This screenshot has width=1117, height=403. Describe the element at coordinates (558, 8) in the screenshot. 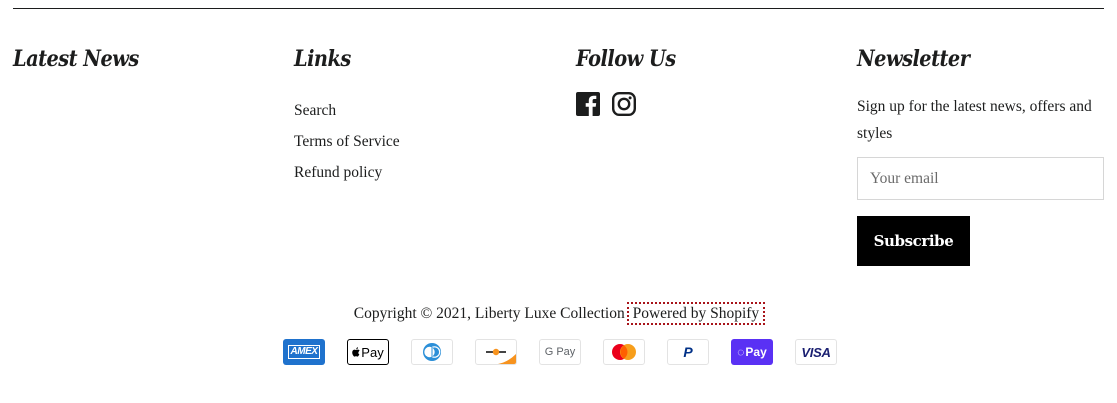

I see `footer-divider` at that location.